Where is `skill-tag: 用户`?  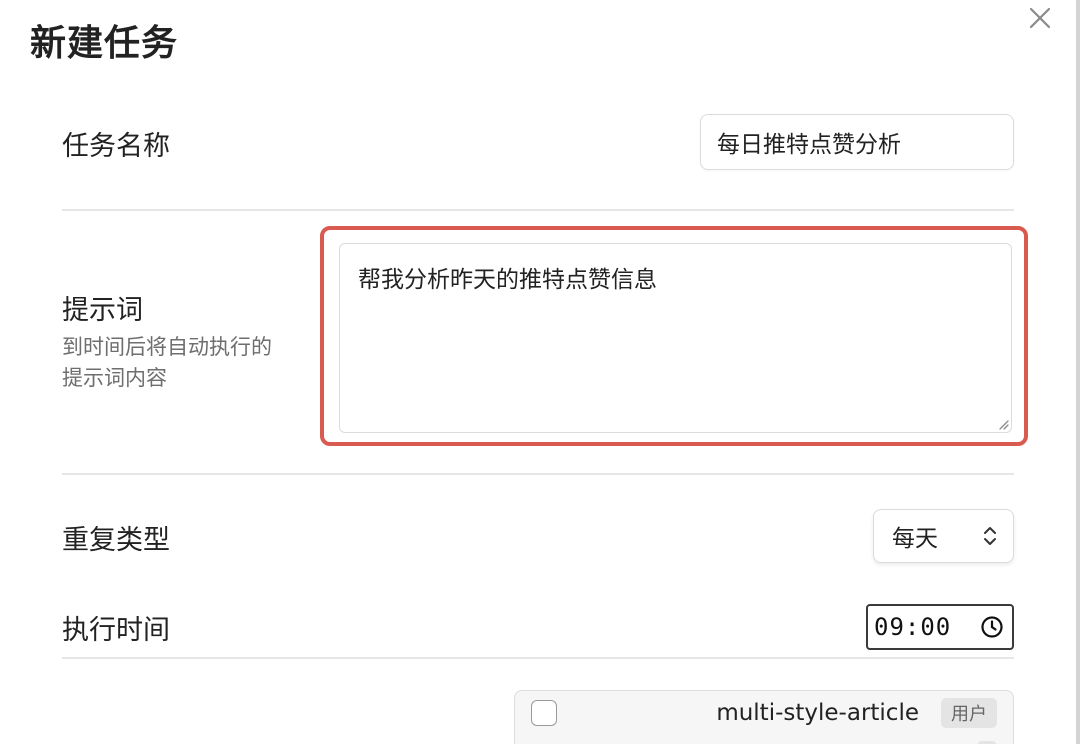
skill-tag: 用户 is located at coordinates (969, 713).